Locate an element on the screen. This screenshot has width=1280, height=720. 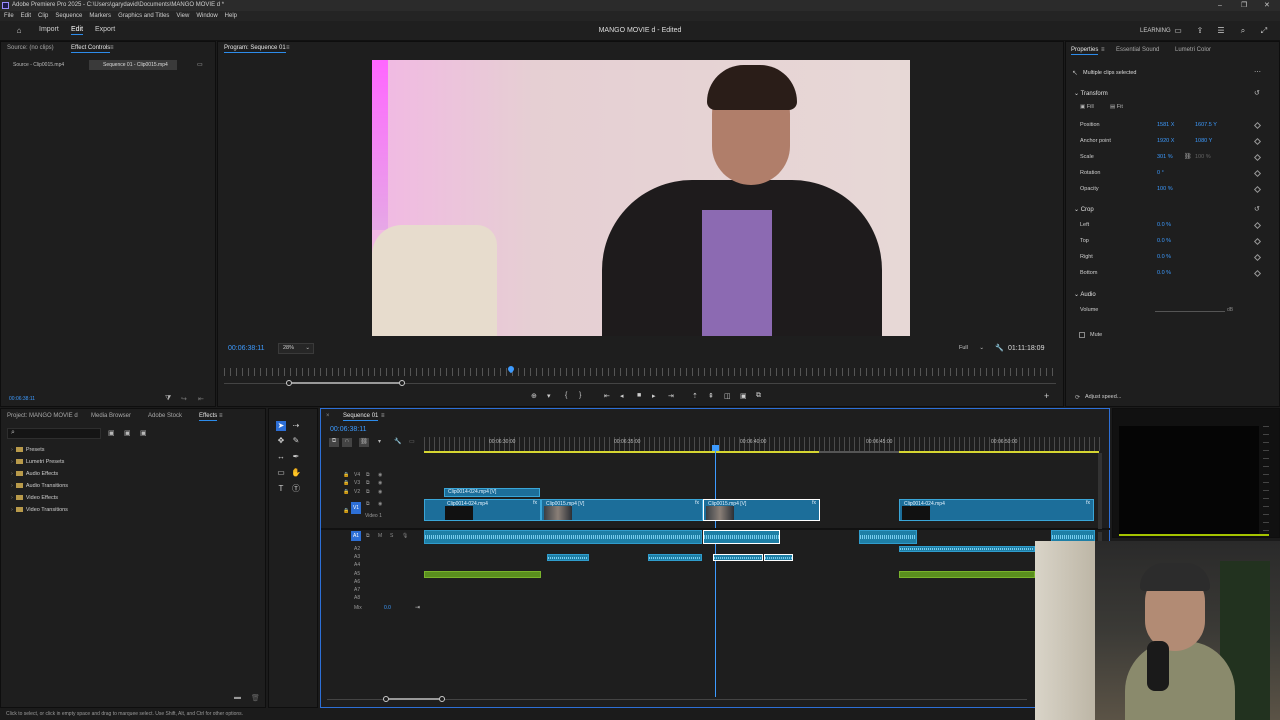
export-icon: ↪ is located at coordinates (184, 399).